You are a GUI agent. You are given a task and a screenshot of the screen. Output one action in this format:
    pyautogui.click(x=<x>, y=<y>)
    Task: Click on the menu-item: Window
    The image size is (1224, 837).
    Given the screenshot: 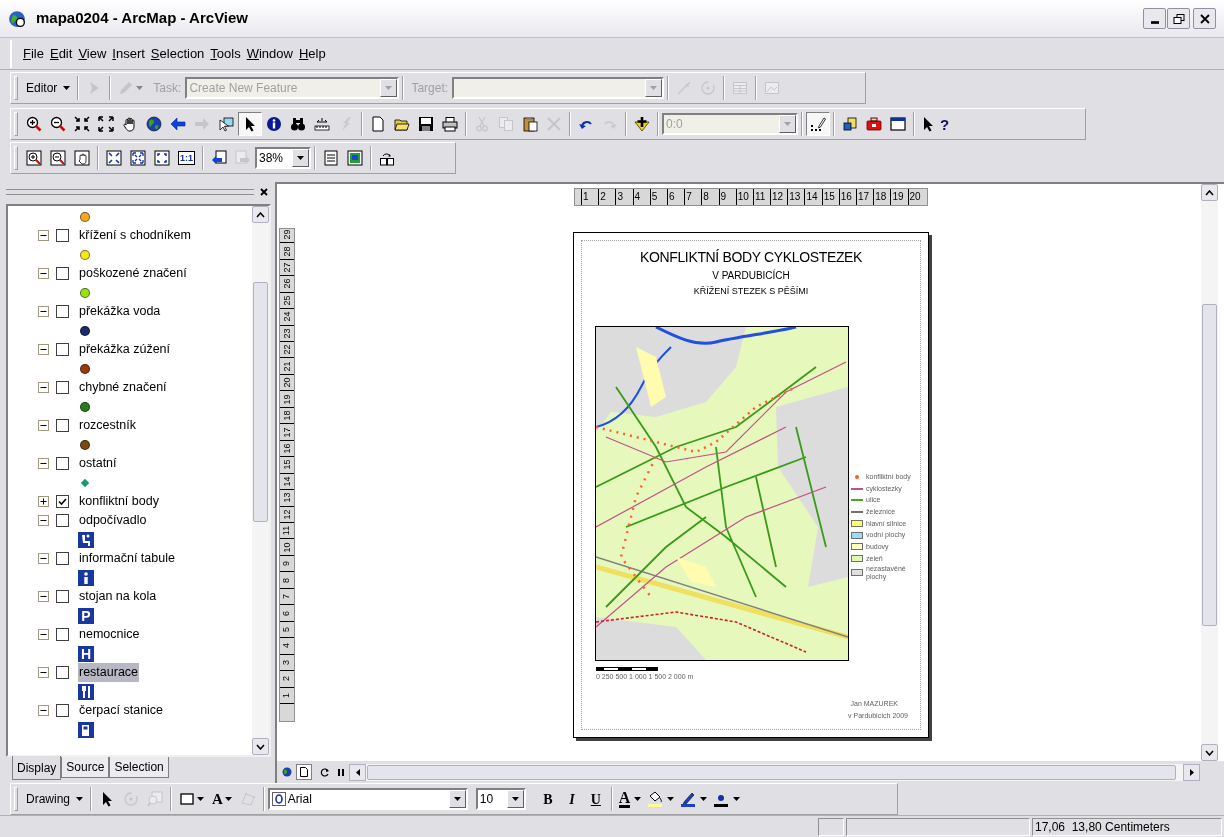 What is the action you would take?
    pyautogui.click(x=269, y=53)
    